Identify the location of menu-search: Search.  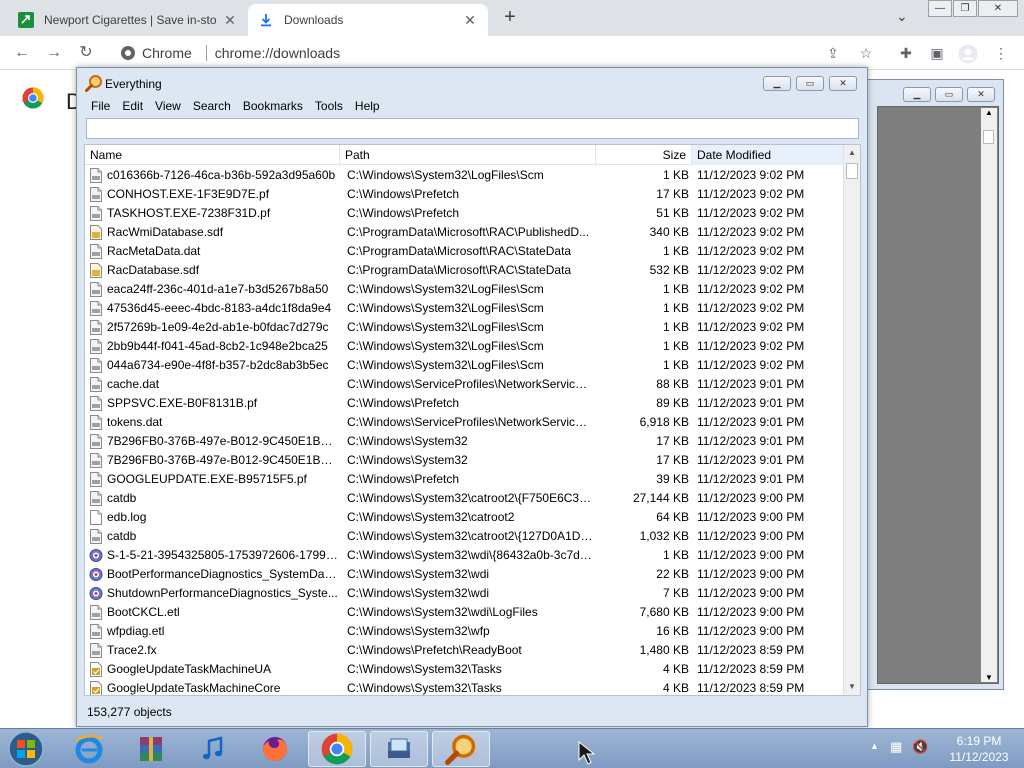
(212, 107).